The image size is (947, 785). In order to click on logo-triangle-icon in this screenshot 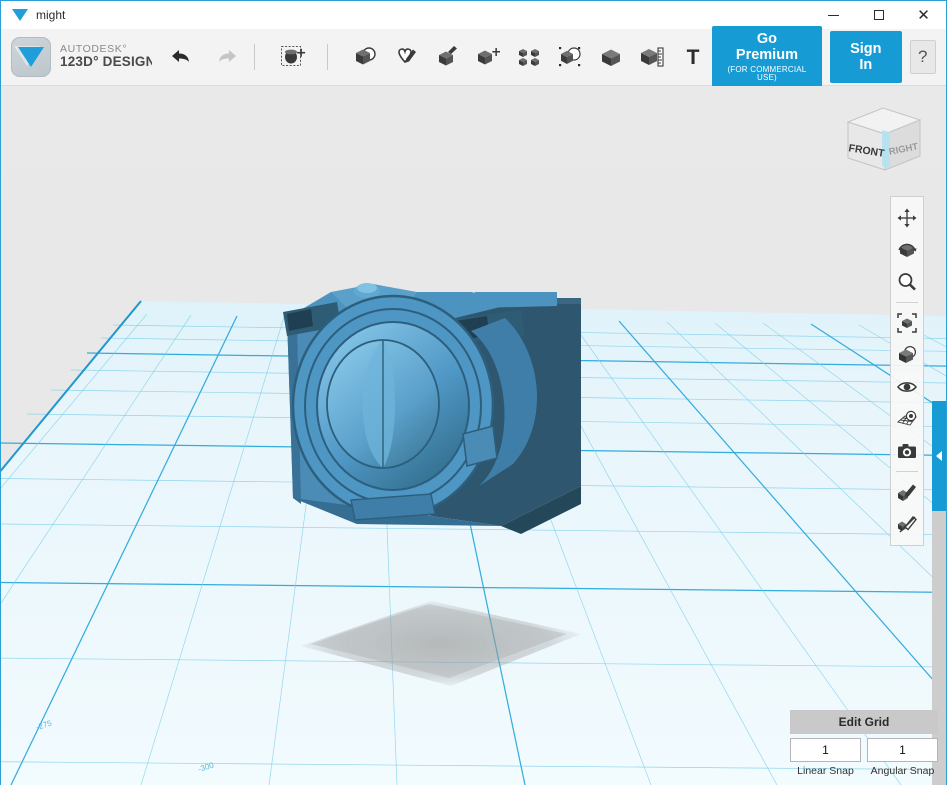, I will do `click(31, 57)`.